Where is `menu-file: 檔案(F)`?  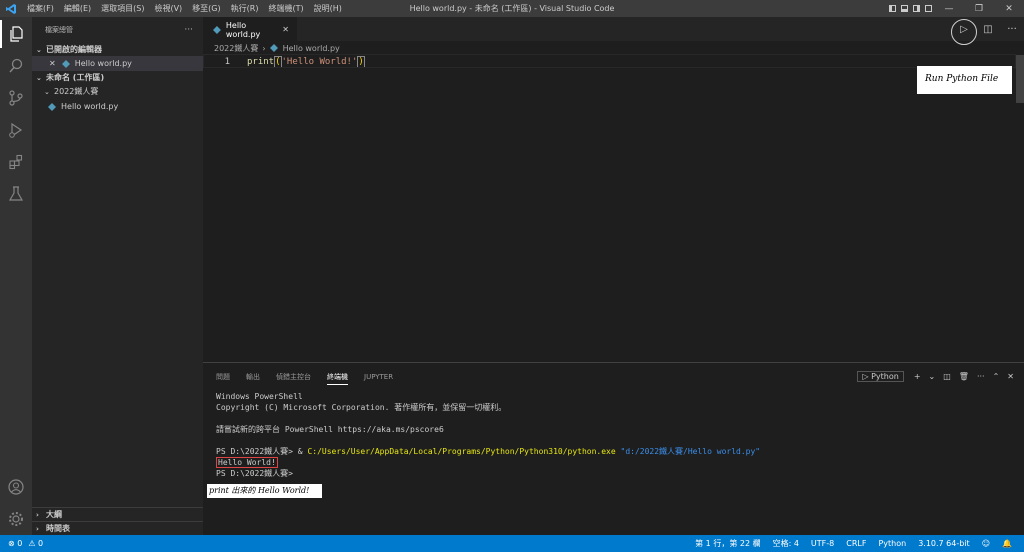
menu-file: 檔案(F) is located at coordinates (40, 8).